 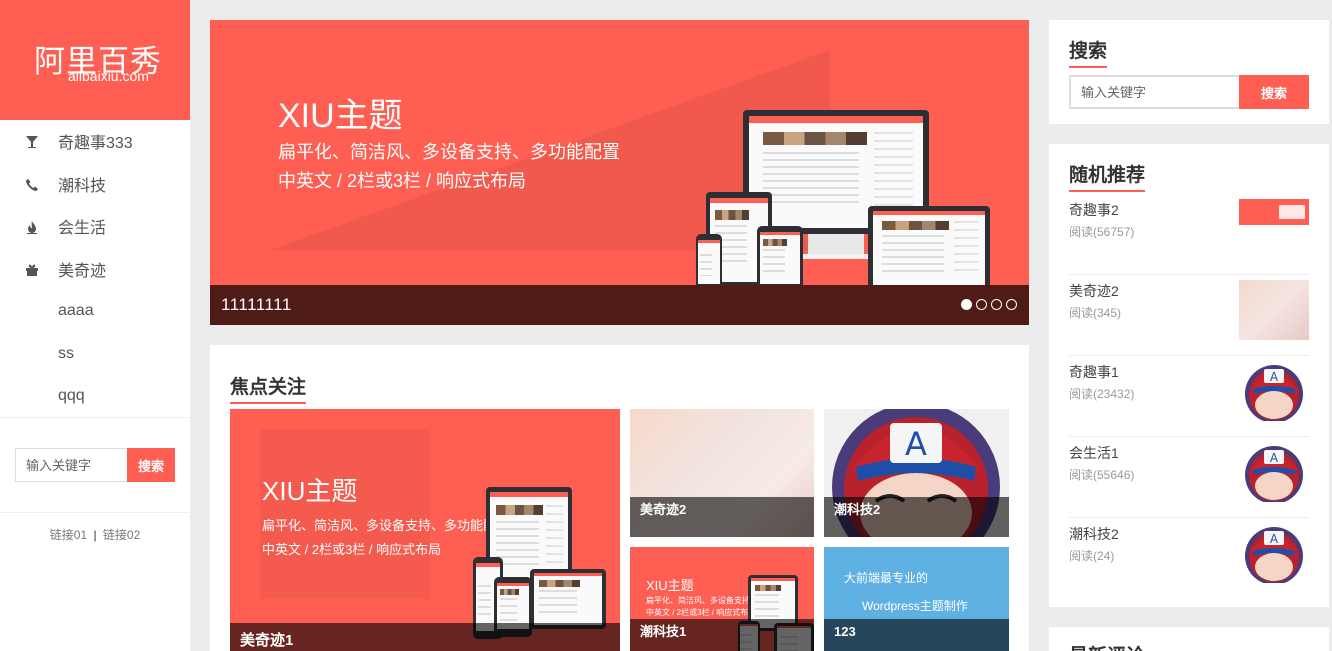 What do you see at coordinates (1154, 92) in the screenshot?
I see `search-input` at bounding box center [1154, 92].